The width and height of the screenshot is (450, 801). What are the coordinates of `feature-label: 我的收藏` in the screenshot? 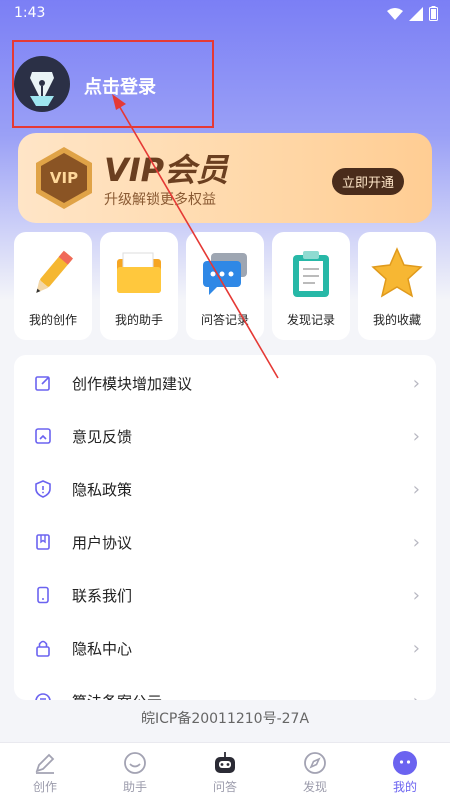 It's located at (396, 320).